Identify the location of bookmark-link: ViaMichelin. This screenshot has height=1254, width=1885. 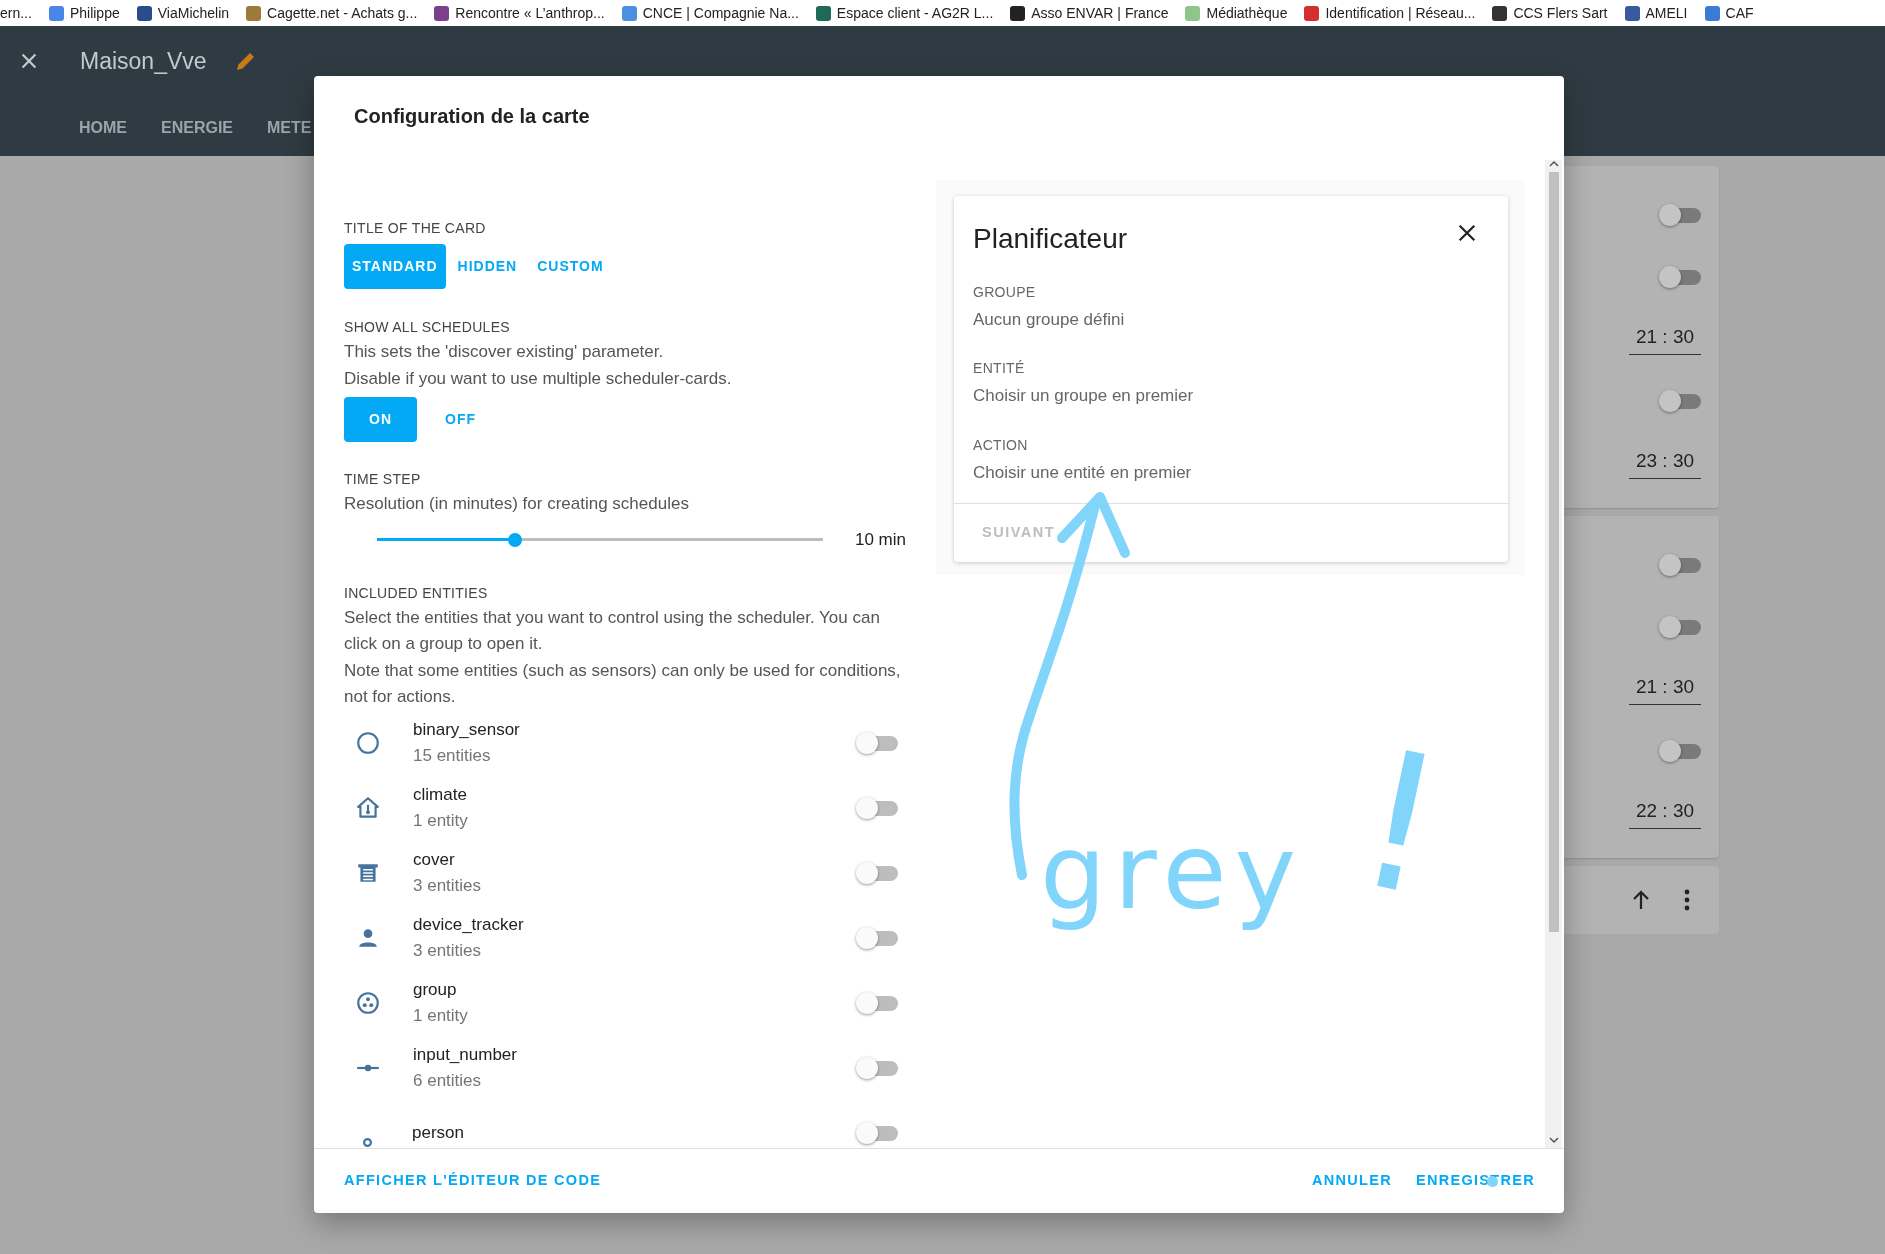
(193, 13).